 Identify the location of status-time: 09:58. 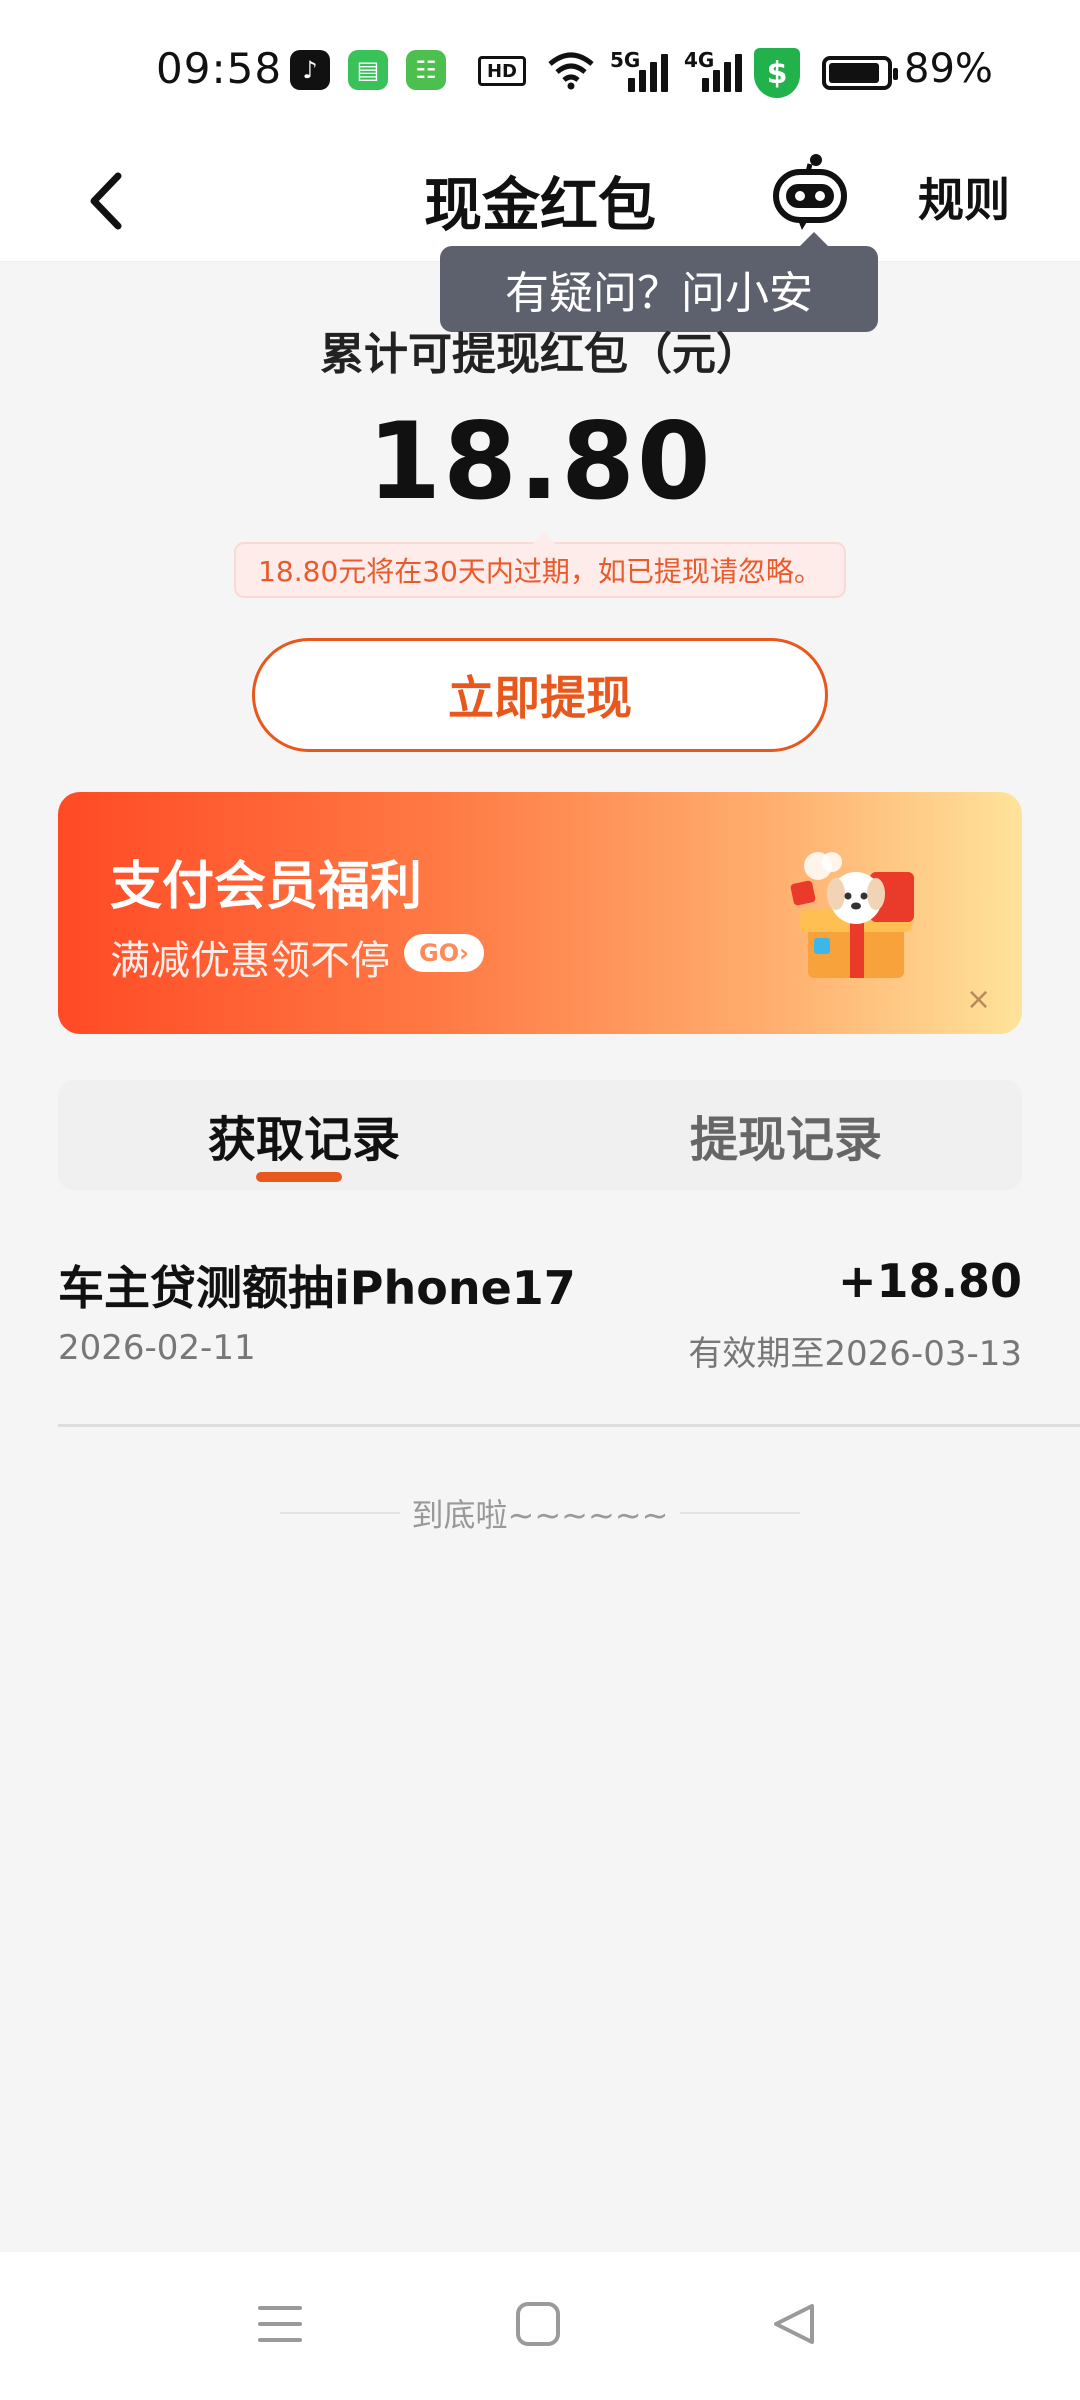
(219, 68).